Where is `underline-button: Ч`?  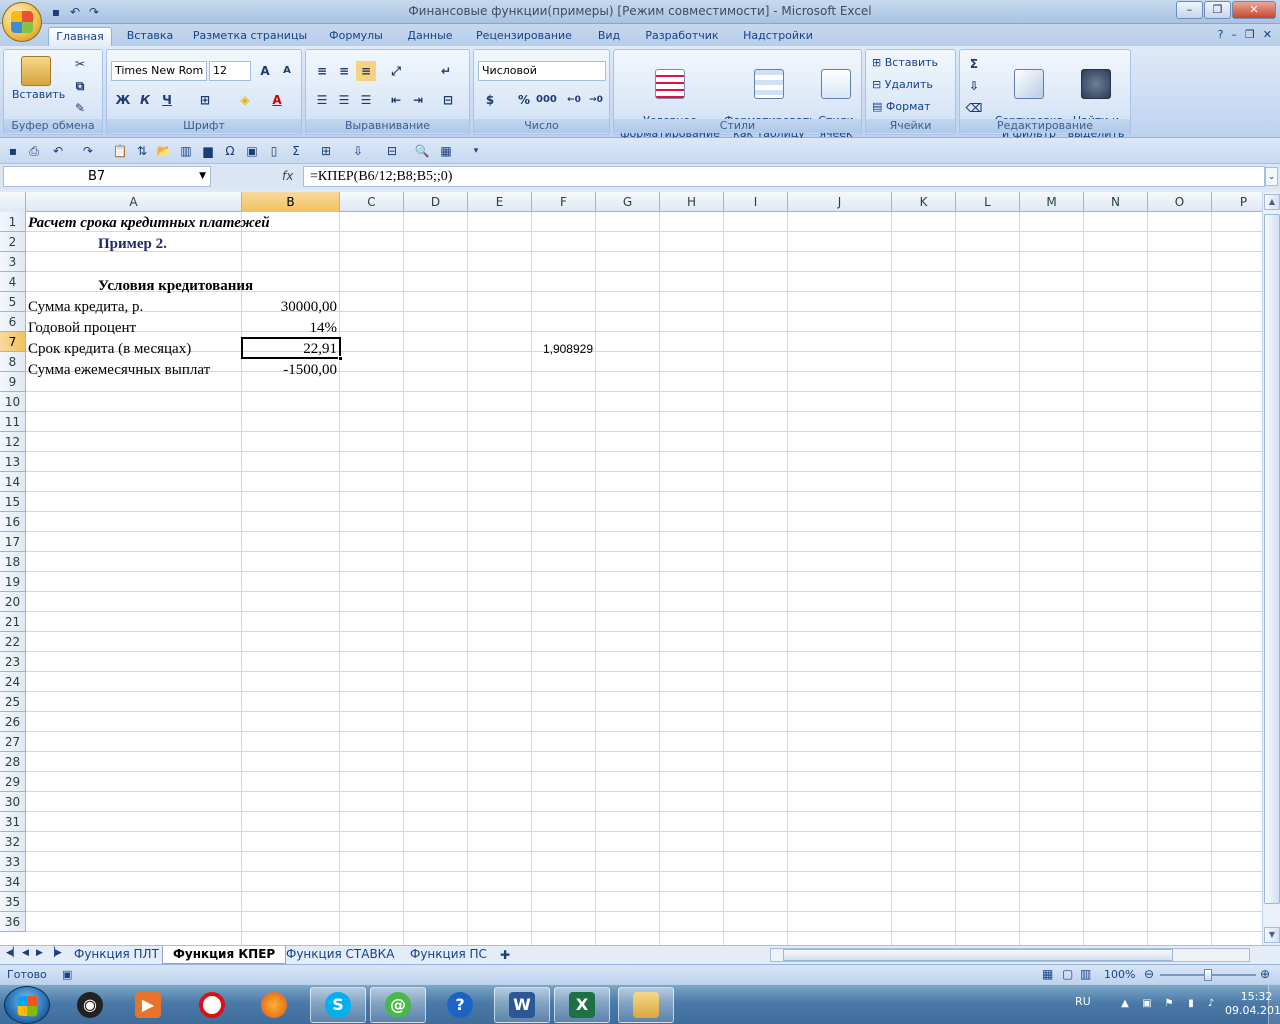 underline-button: Ч is located at coordinates (167, 100).